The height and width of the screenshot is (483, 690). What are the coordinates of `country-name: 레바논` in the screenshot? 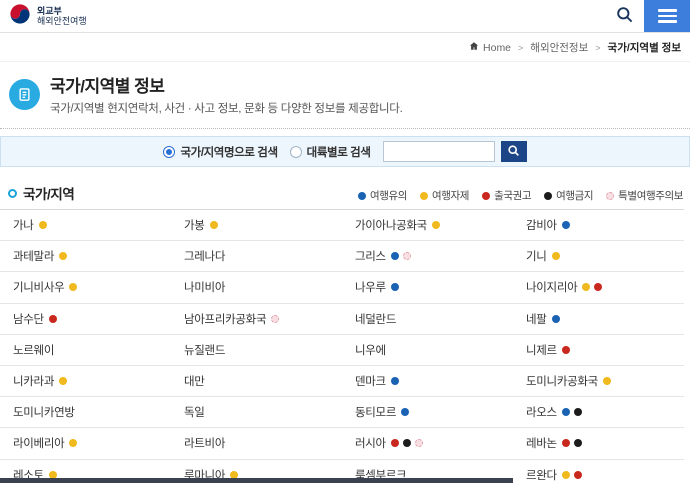 It's located at (541, 444).